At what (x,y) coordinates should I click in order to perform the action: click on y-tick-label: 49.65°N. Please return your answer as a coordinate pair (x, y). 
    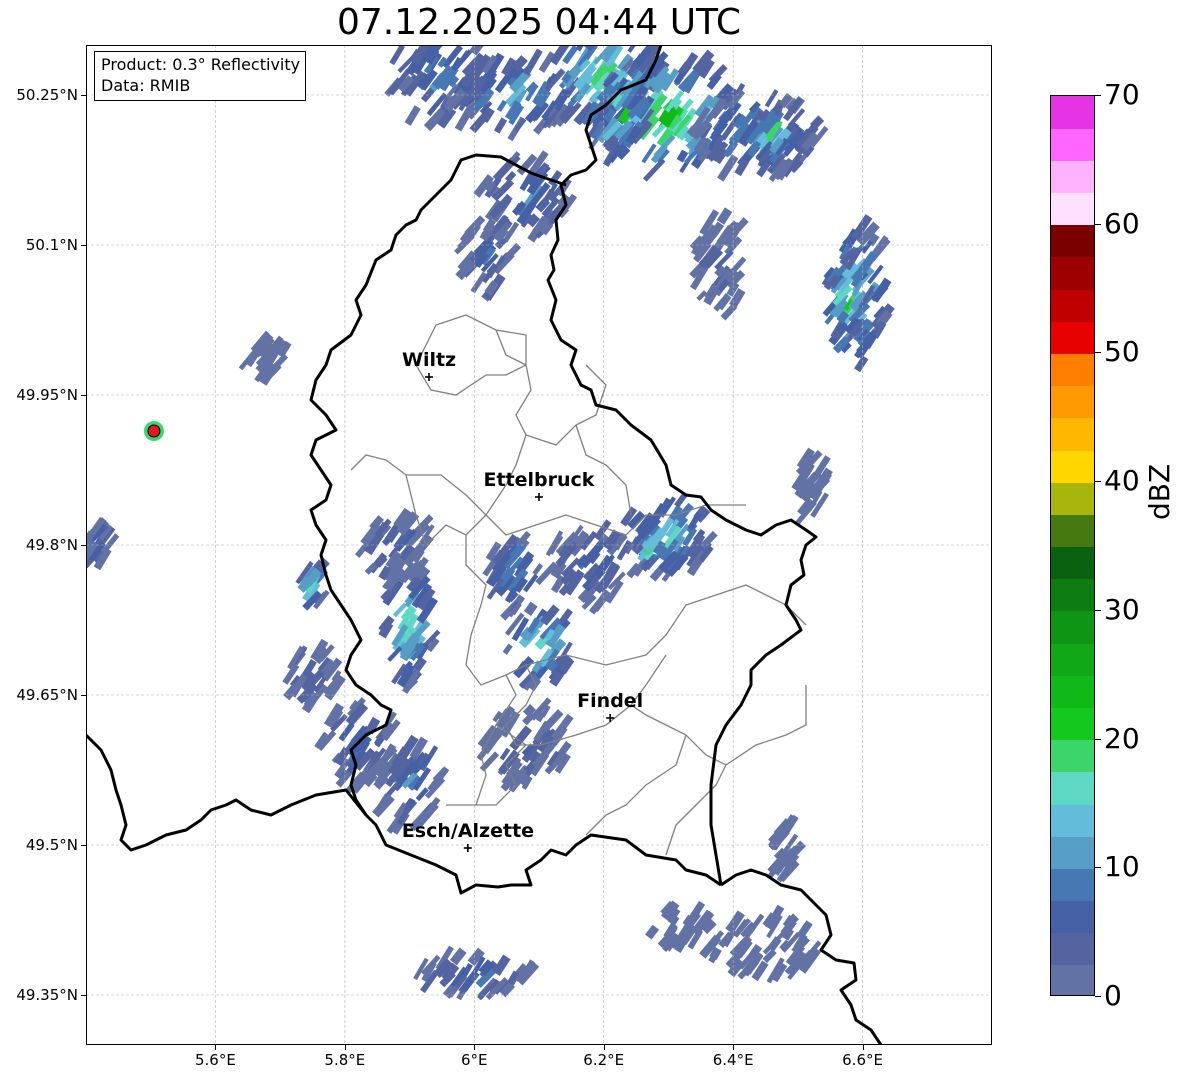
    Looking at the image, I should click on (47, 695).